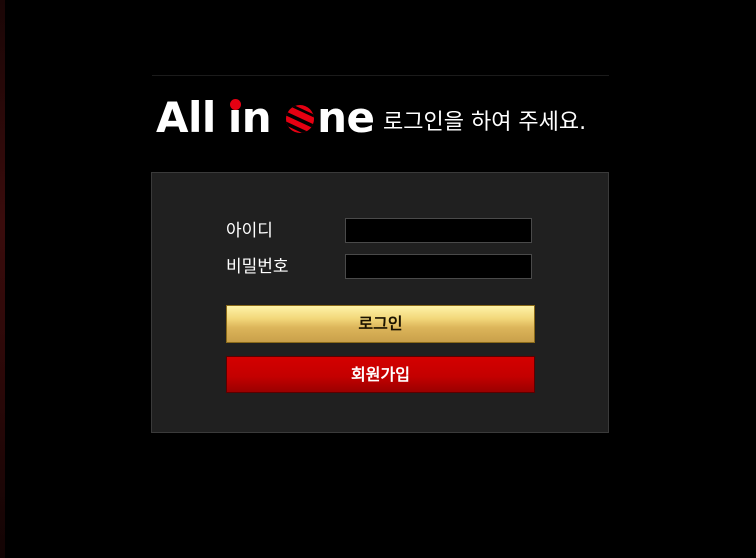  I want to click on logo-letter-n: n, so click(256, 117).